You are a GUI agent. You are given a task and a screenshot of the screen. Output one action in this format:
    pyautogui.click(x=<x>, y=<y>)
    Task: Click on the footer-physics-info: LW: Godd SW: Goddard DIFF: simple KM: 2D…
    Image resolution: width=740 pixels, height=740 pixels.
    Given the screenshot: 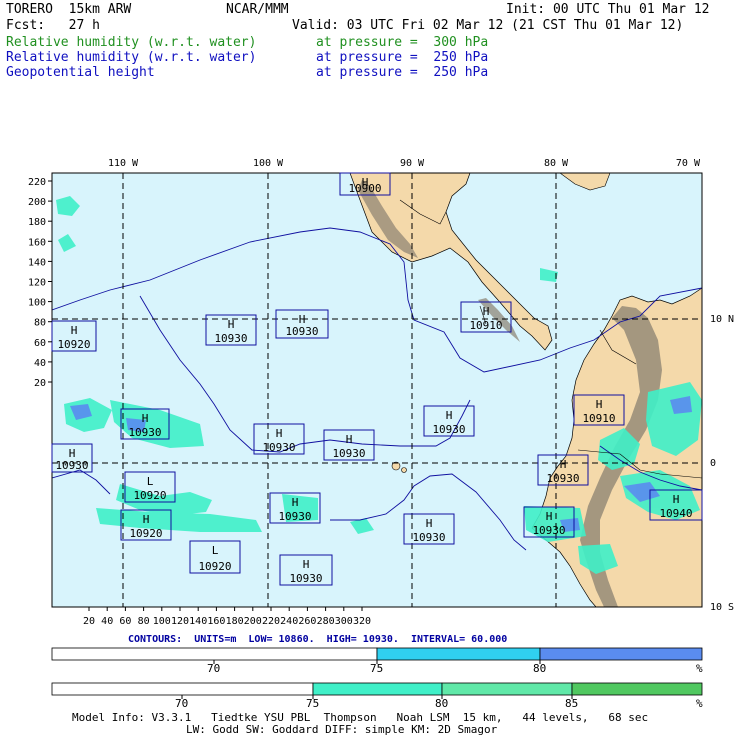 What is the action you would take?
    pyautogui.click(x=342, y=729)
    